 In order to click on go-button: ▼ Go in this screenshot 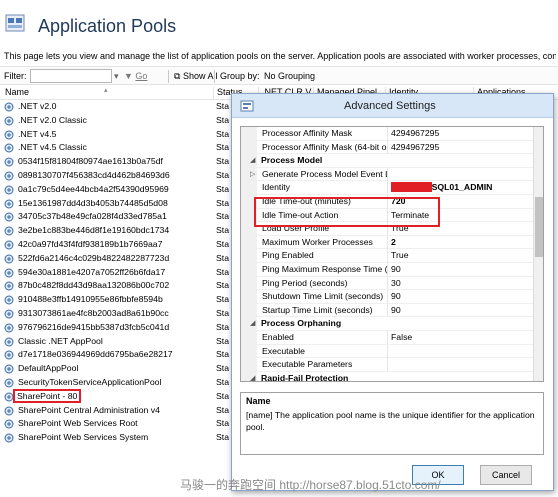, I will do `click(135, 76)`.